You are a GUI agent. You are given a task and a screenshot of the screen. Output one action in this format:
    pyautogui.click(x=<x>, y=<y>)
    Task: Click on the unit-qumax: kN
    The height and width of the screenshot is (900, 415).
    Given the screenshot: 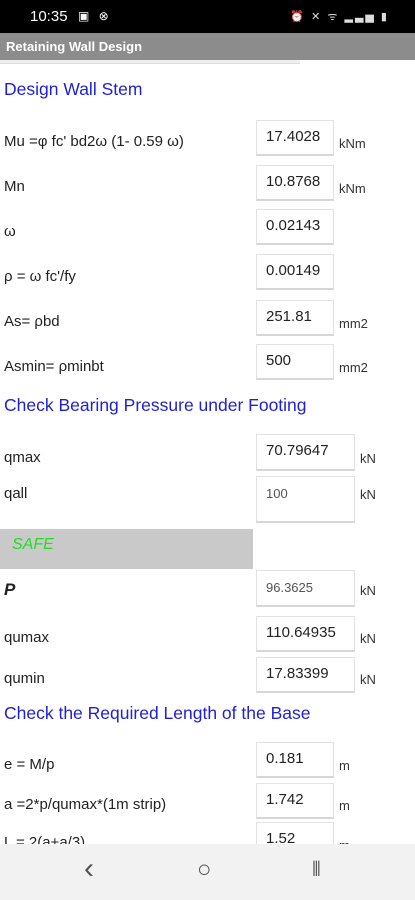 What is the action you would take?
    pyautogui.click(x=368, y=638)
    